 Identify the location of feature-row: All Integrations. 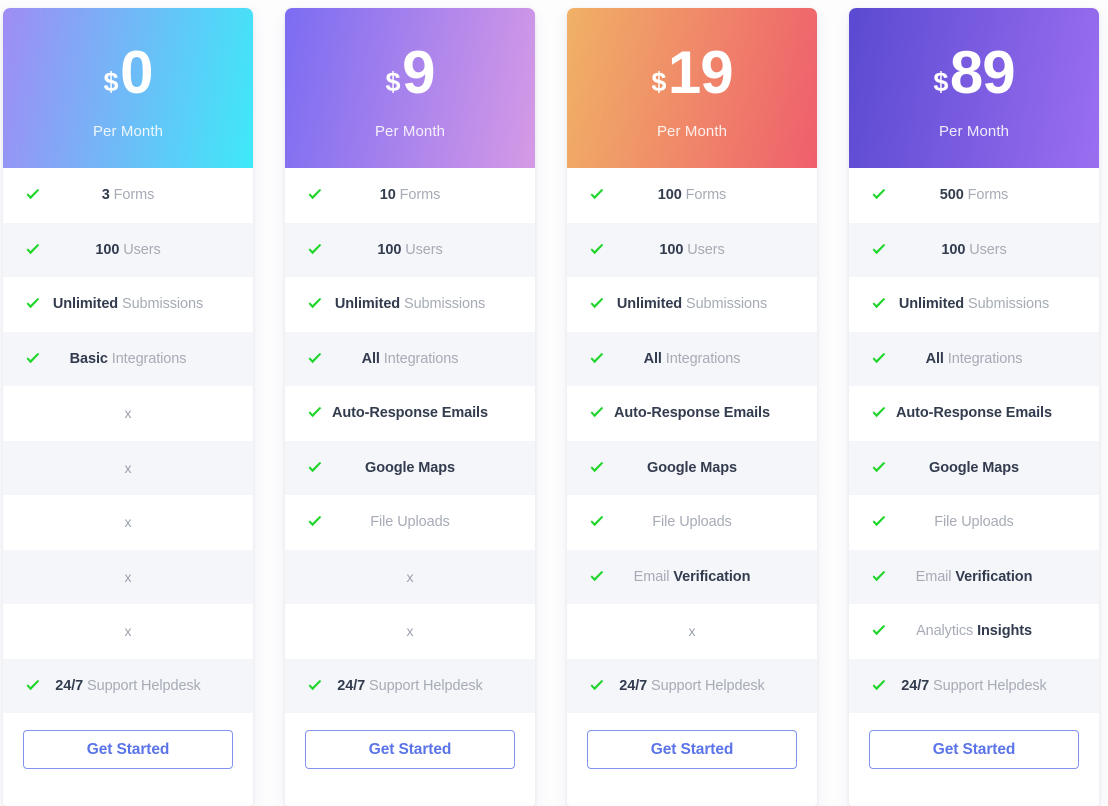
(974, 358).